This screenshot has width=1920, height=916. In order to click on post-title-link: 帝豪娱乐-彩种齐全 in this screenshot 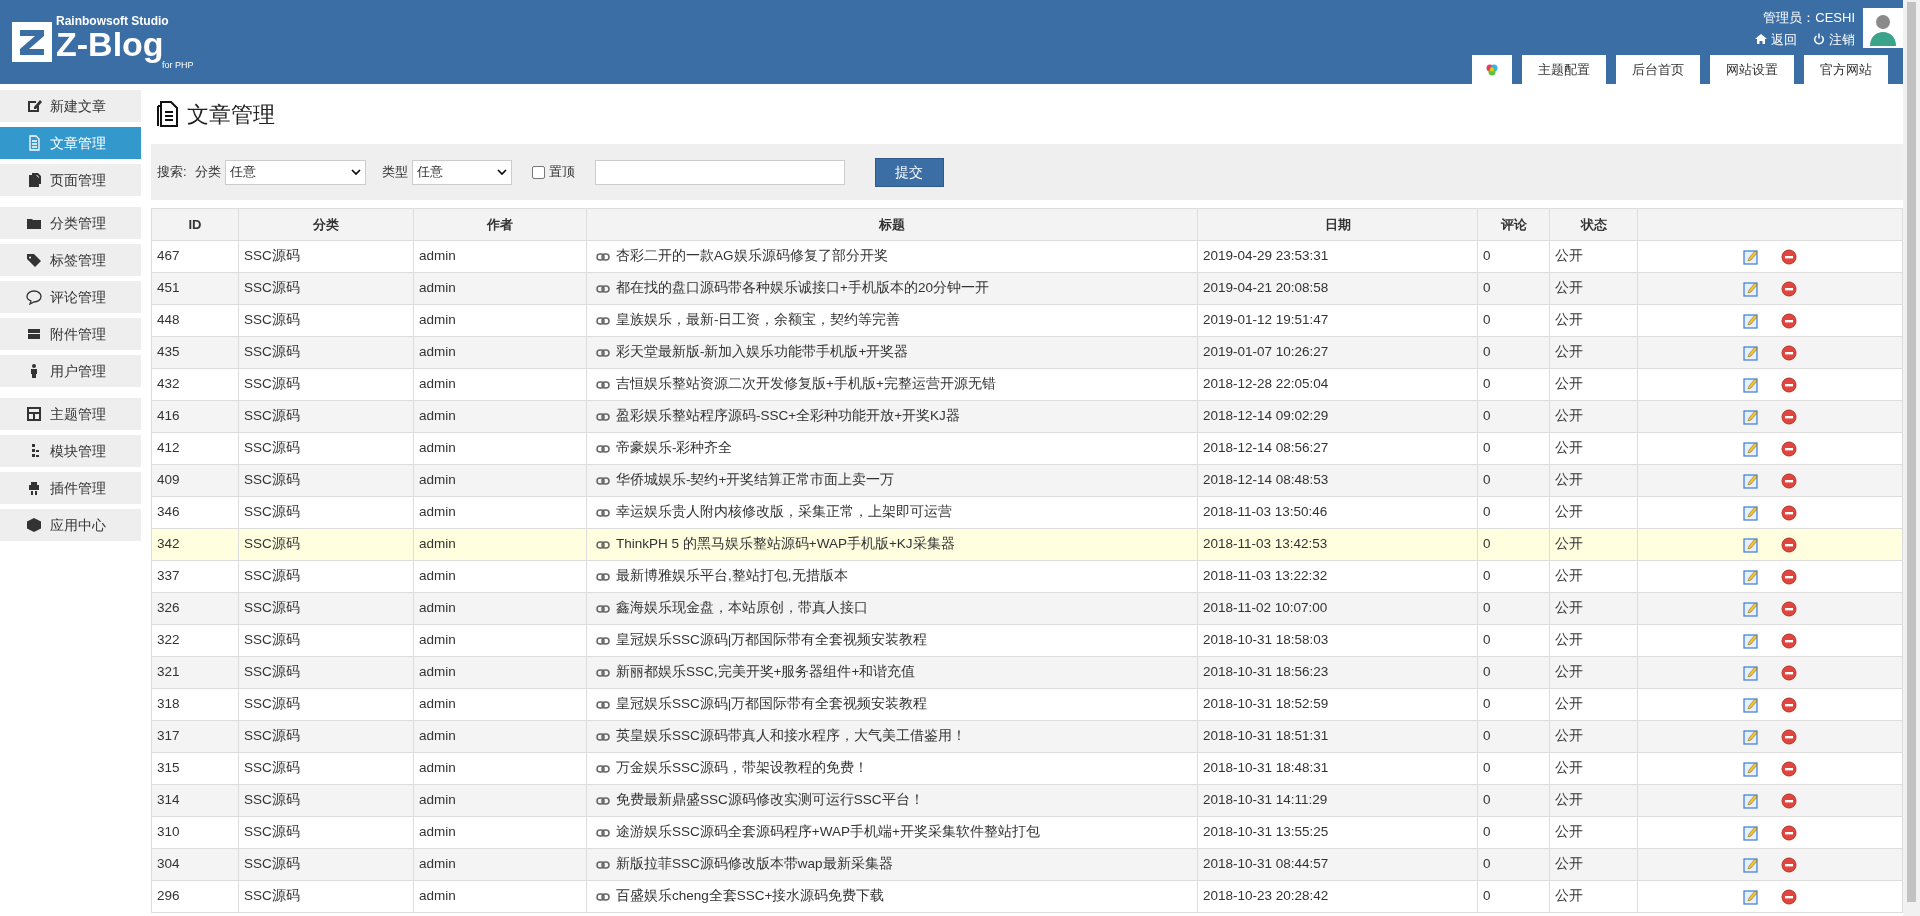, I will do `click(674, 448)`.